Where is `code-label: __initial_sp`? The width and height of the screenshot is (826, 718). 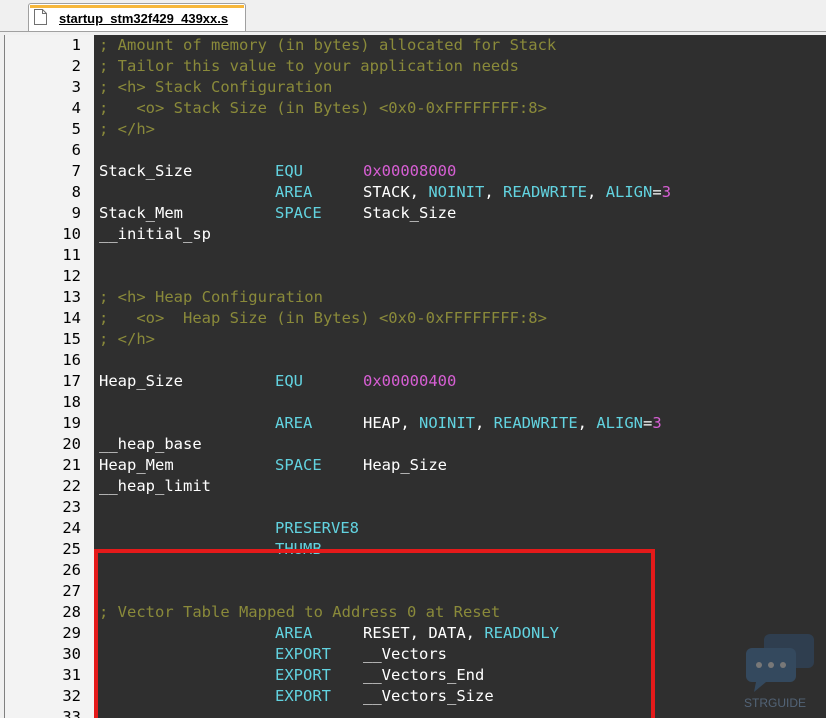 code-label: __initial_sp is located at coordinates (155, 234).